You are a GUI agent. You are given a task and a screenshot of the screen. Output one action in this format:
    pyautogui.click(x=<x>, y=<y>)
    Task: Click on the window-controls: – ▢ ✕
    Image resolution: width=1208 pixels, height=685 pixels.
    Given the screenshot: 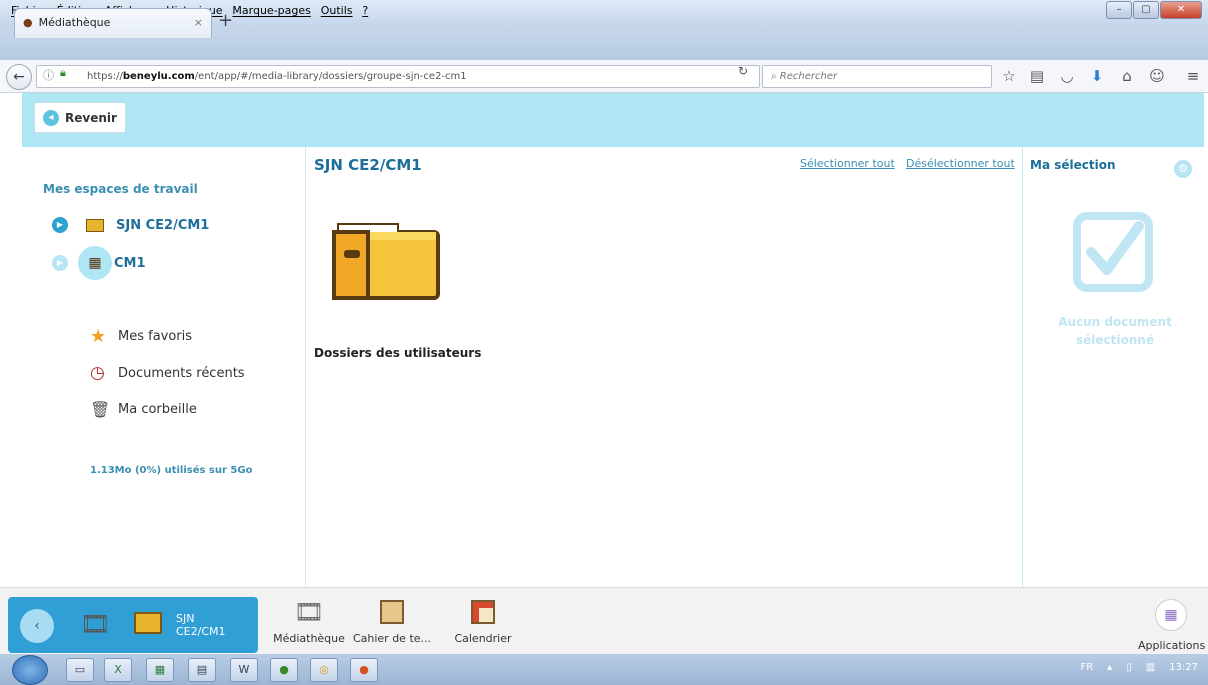 What is the action you would take?
    pyautogui.click(x=1154, y=10)
    